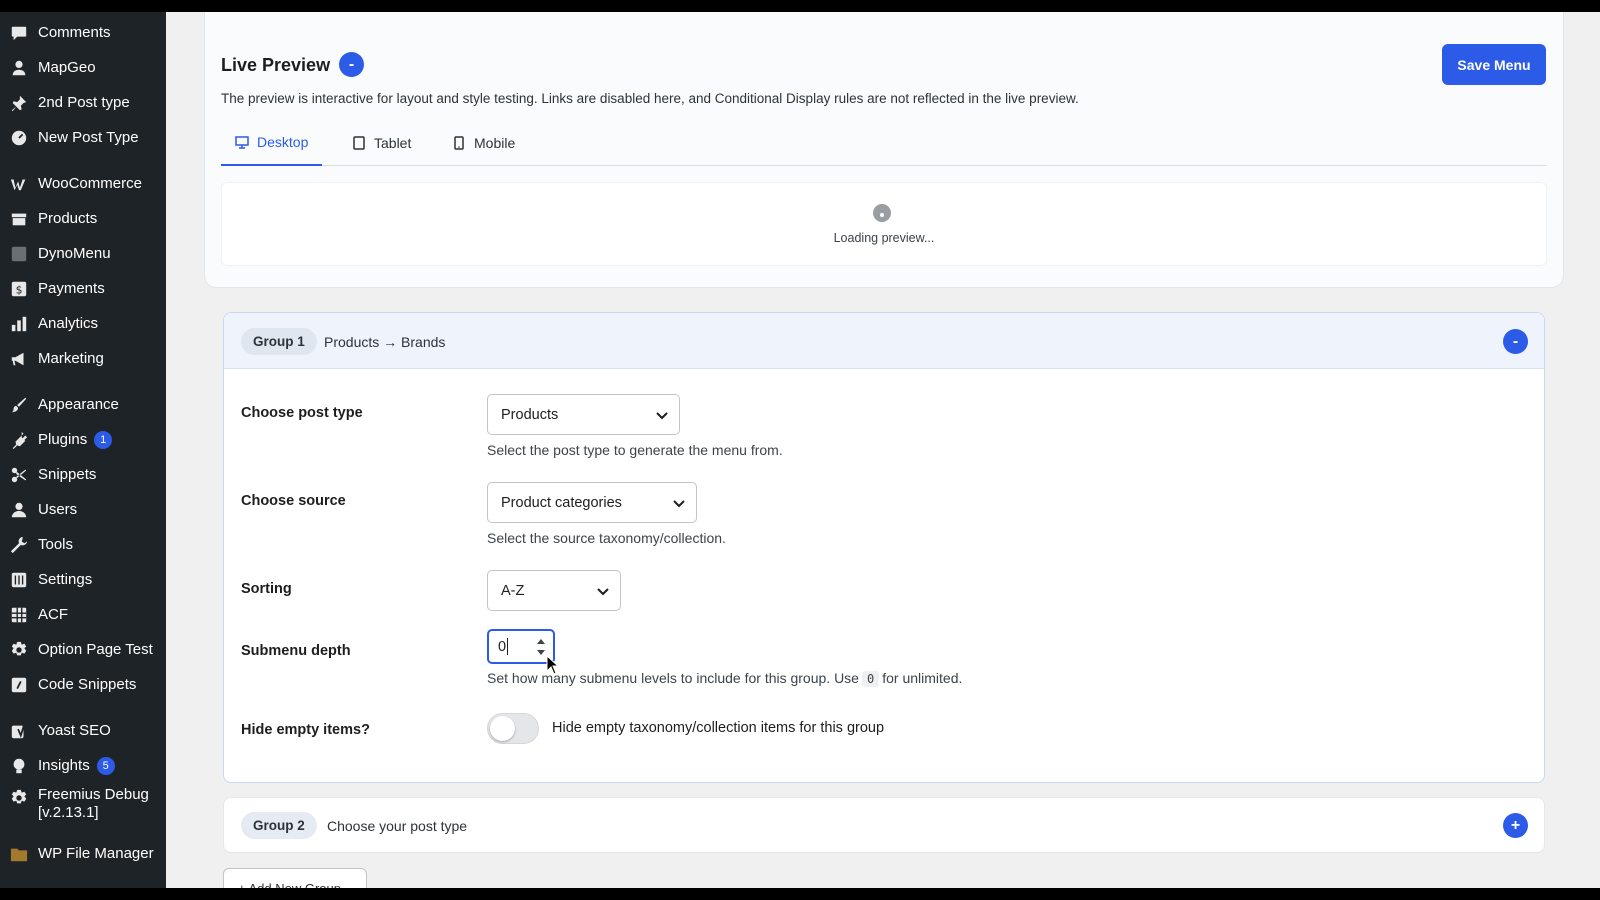 Image resolution: width=1600 pixels, height=900 pixels. Describe the element at coordinates (19, 254) in the screenshot. I see `dynomenu-icon` at that location.